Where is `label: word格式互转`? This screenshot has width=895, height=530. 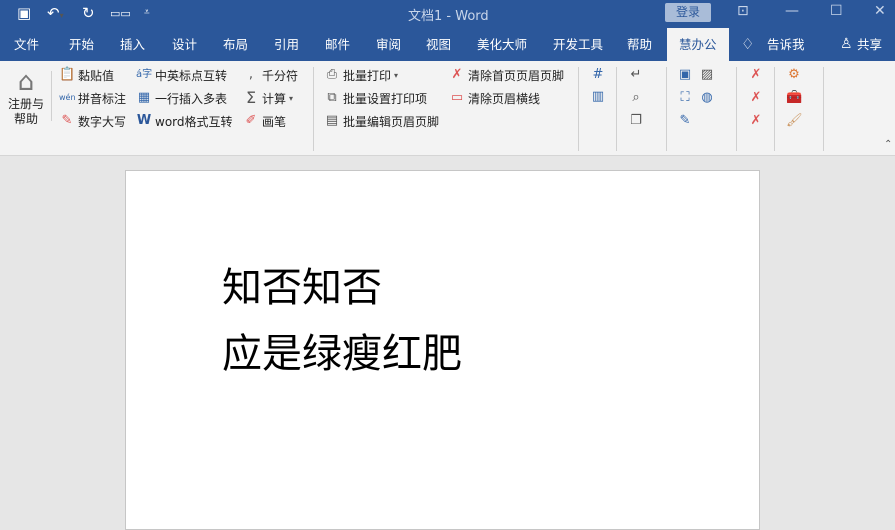 label: word格式互转 is located at coordinates (194, 121).